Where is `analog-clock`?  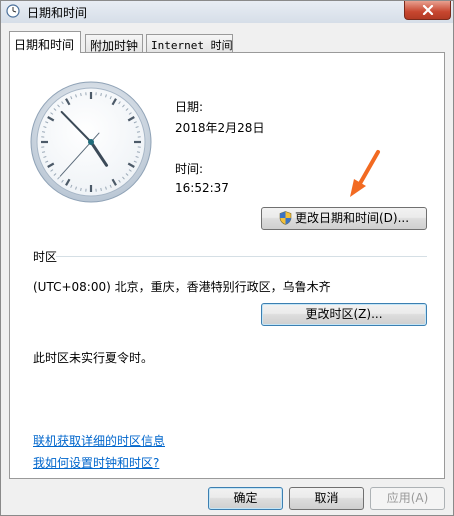
analog-clock is located at coordinates (91, 142).